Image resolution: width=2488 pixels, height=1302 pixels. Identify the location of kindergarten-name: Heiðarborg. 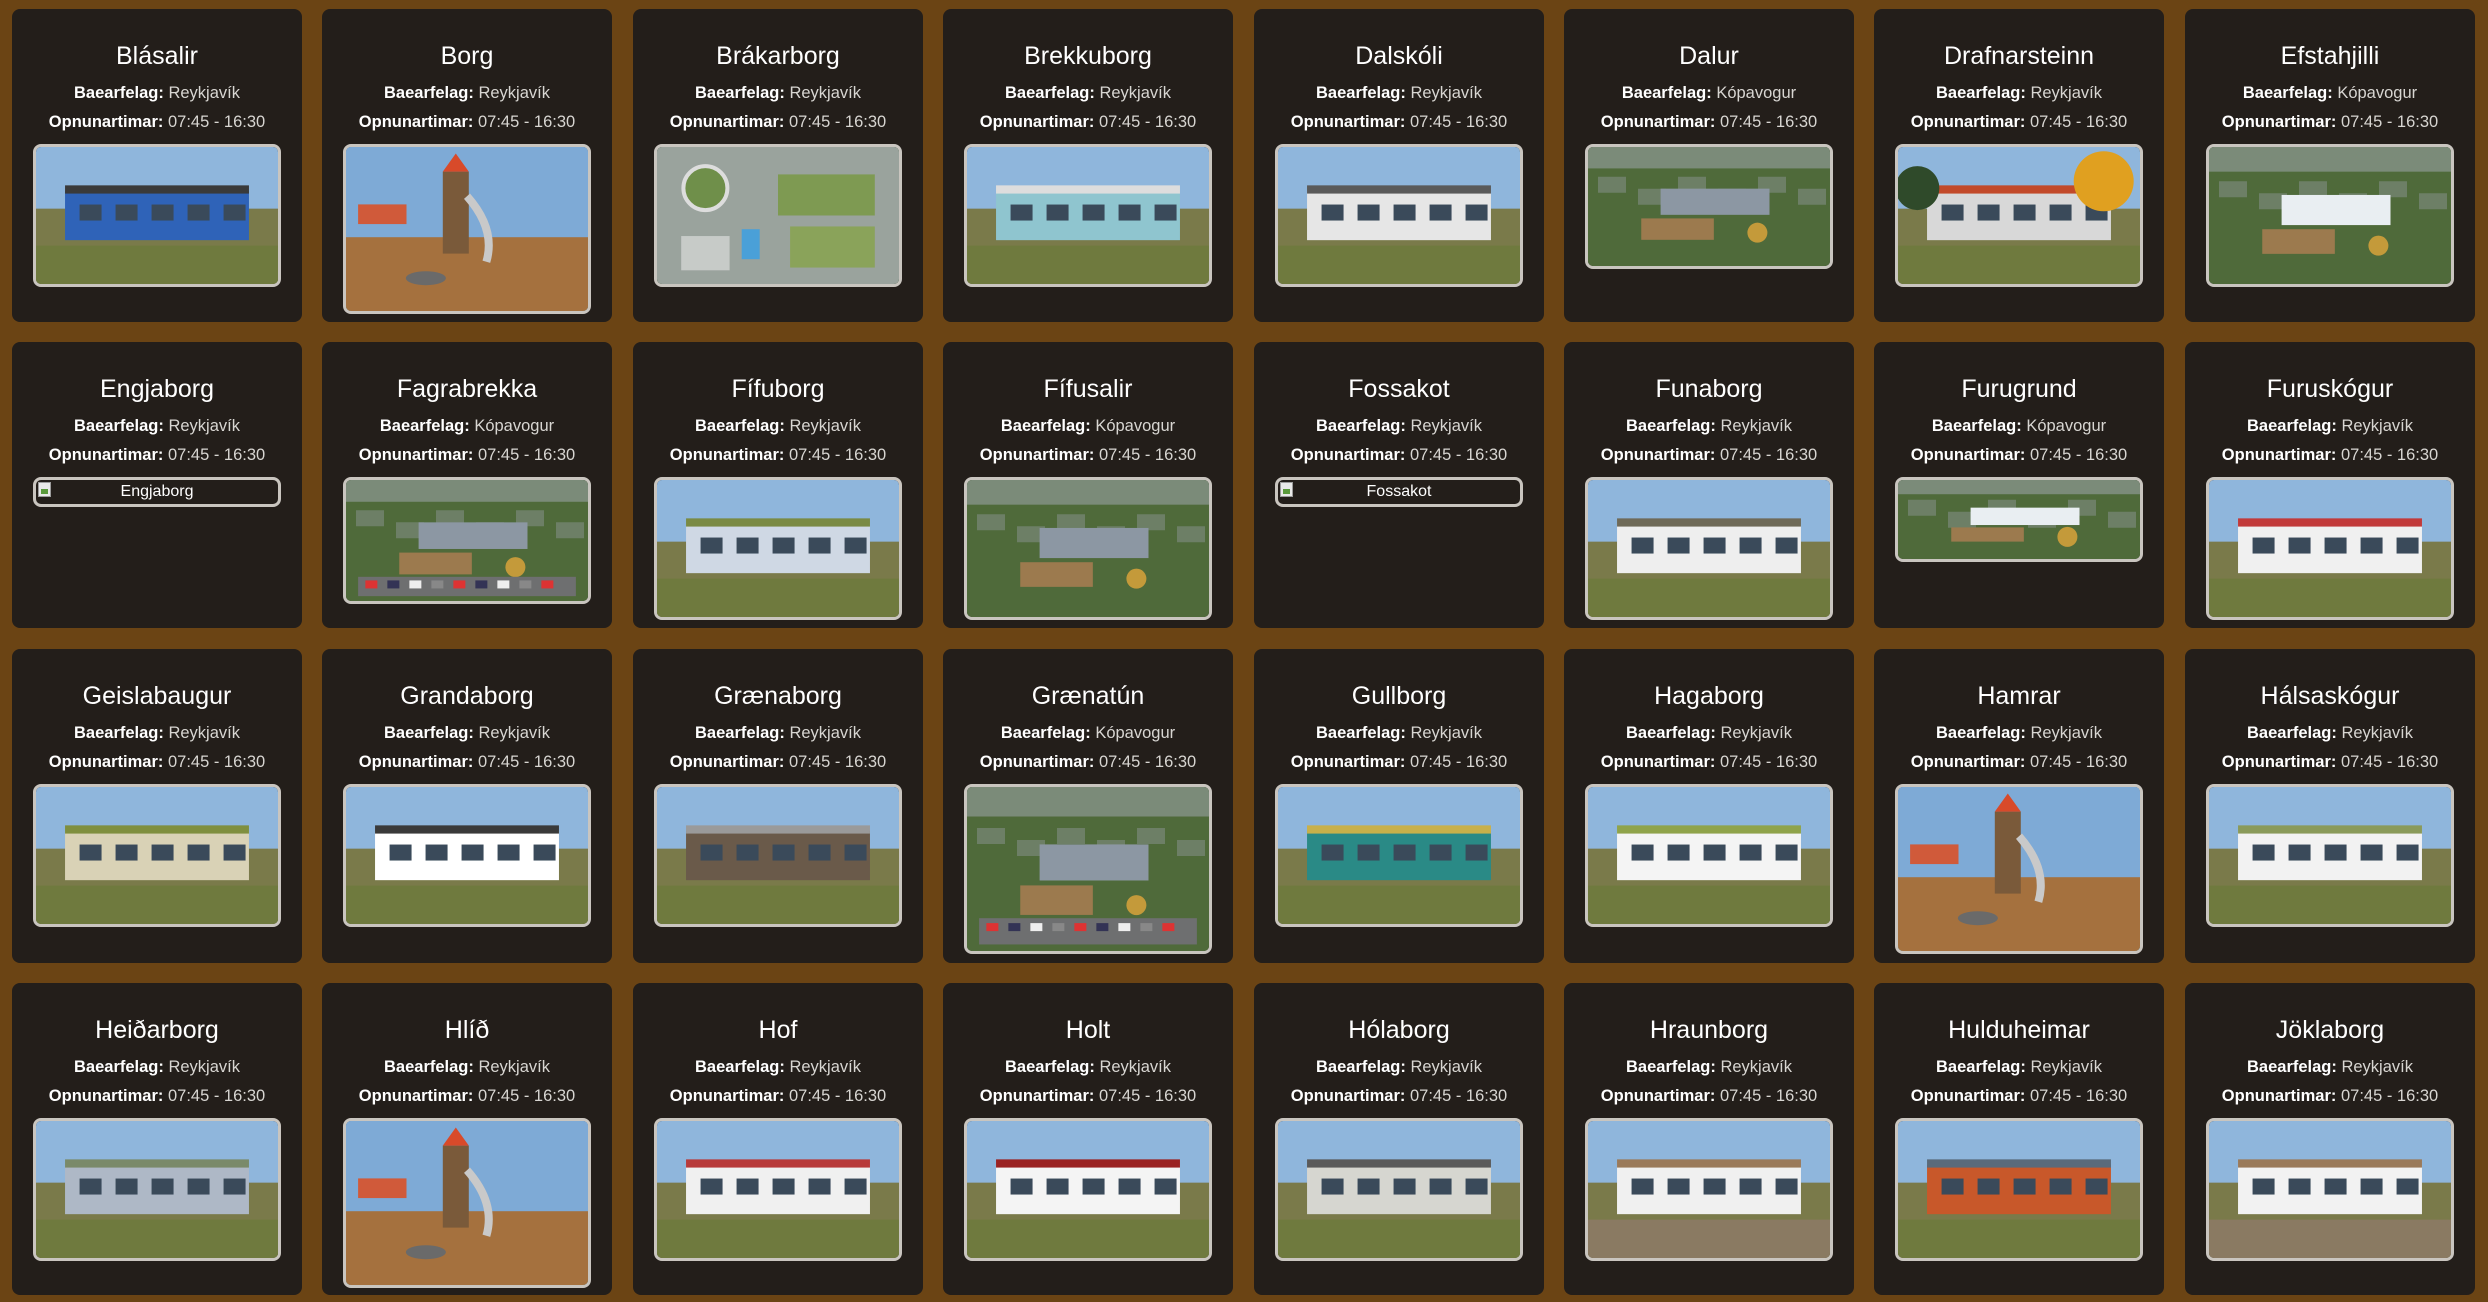
(157, 1030).